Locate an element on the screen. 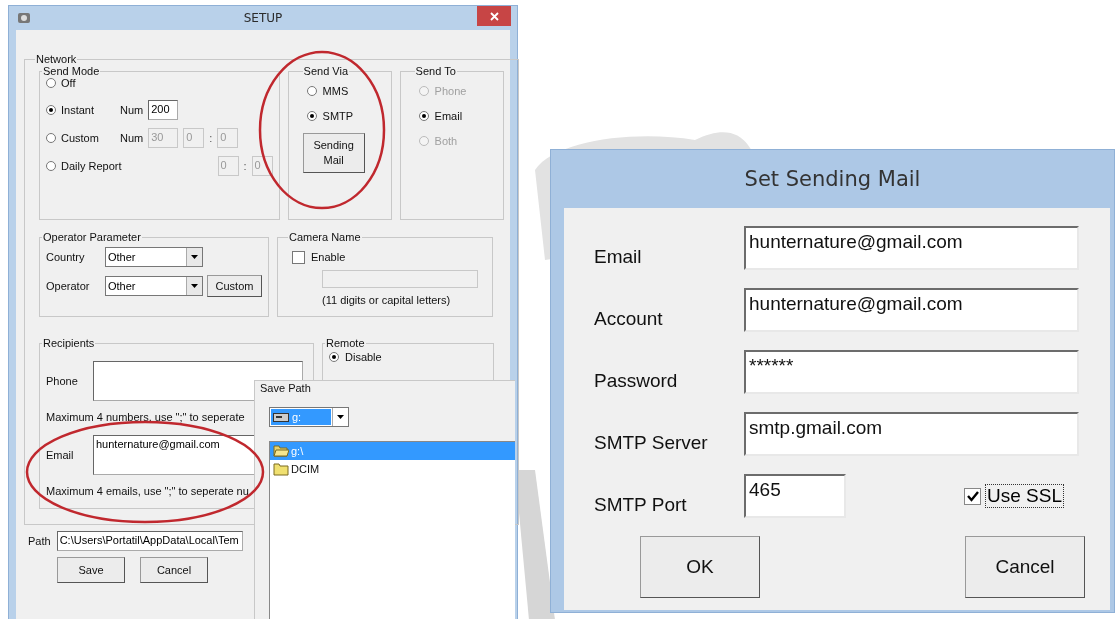 The height and width of the screenshot is (619, 1115). dialog-button: Save is located at coordinates (91, 570).